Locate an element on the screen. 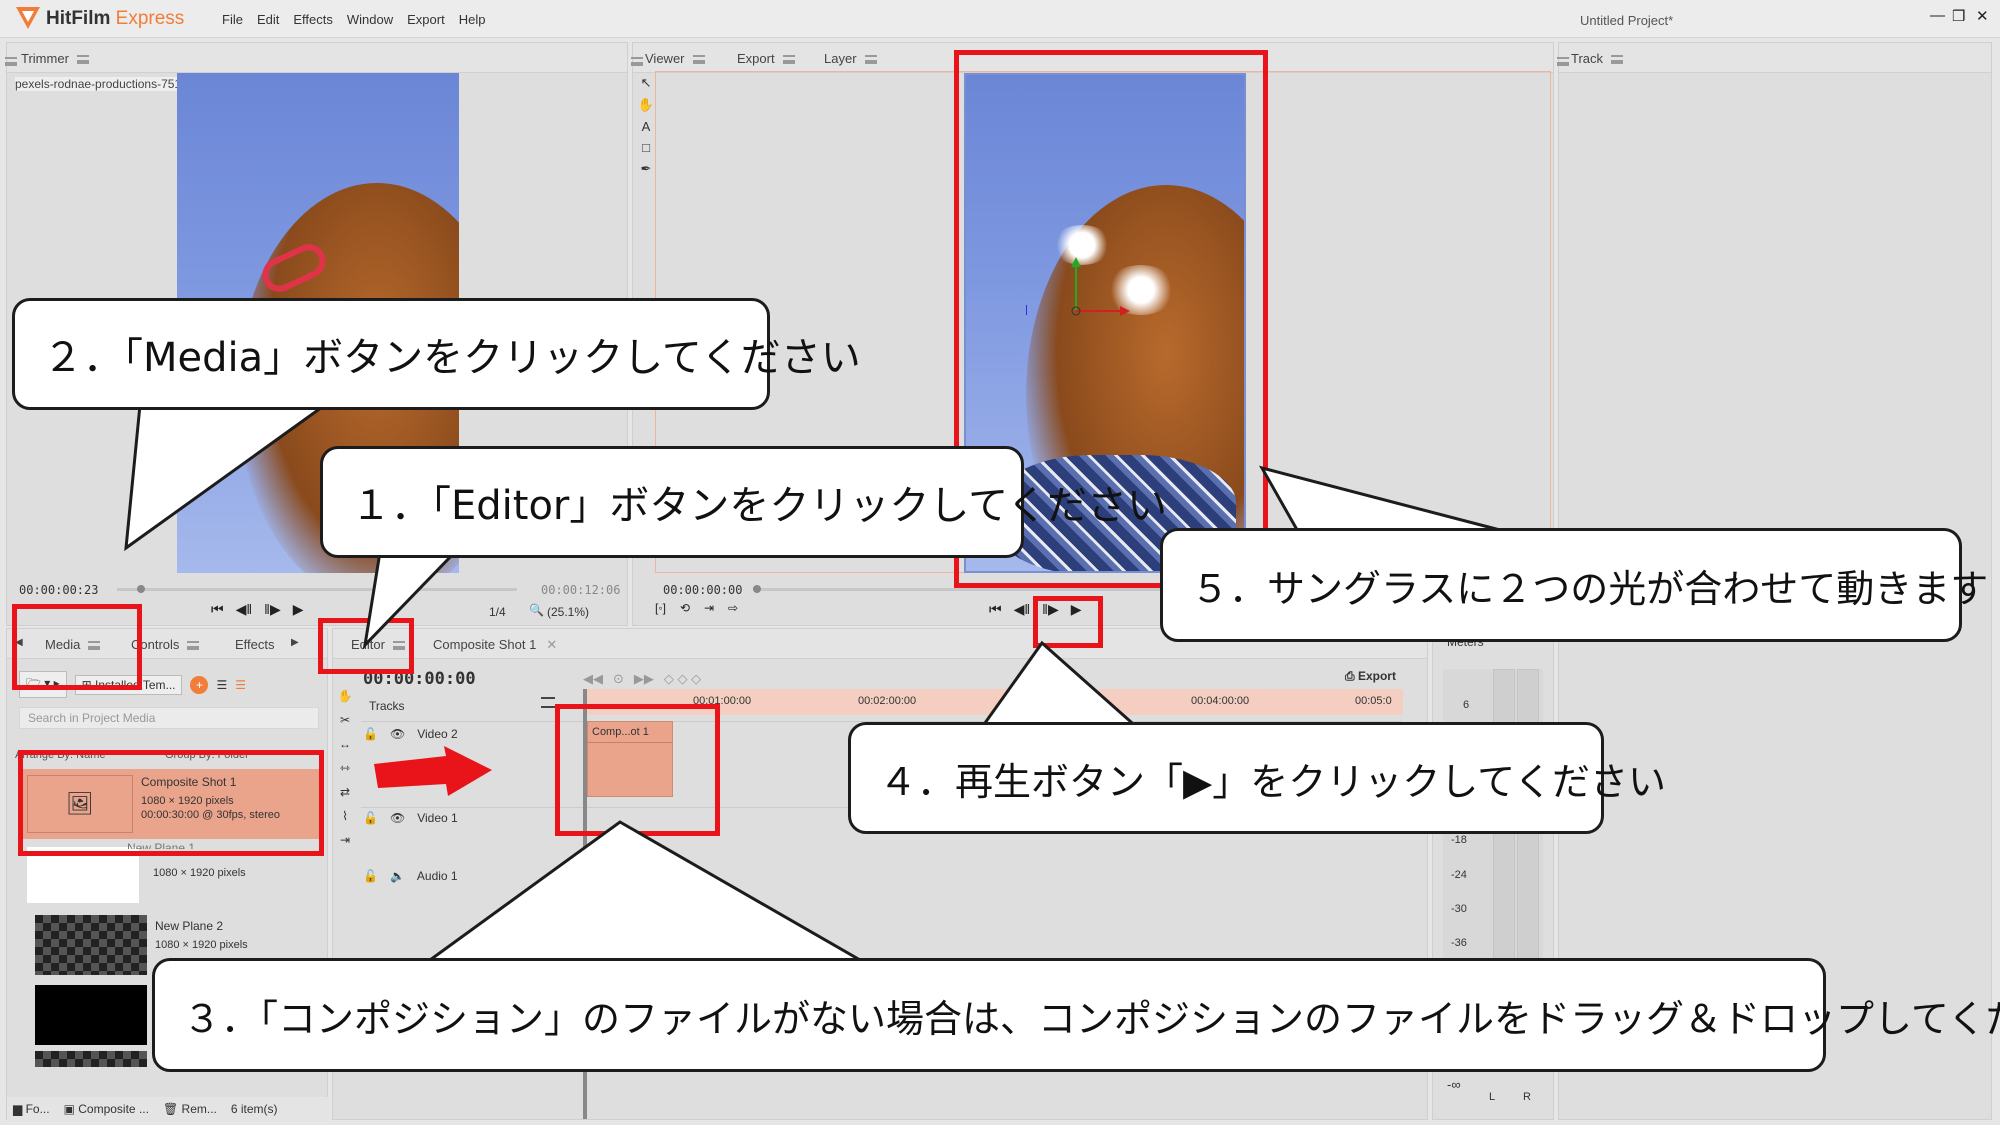 Image resolution: width=2000 pixels, height=1125 pixels. annotation-step4: ４．再生ボタン「▶」をクリックしてください is located at coordinates (1257, 778).